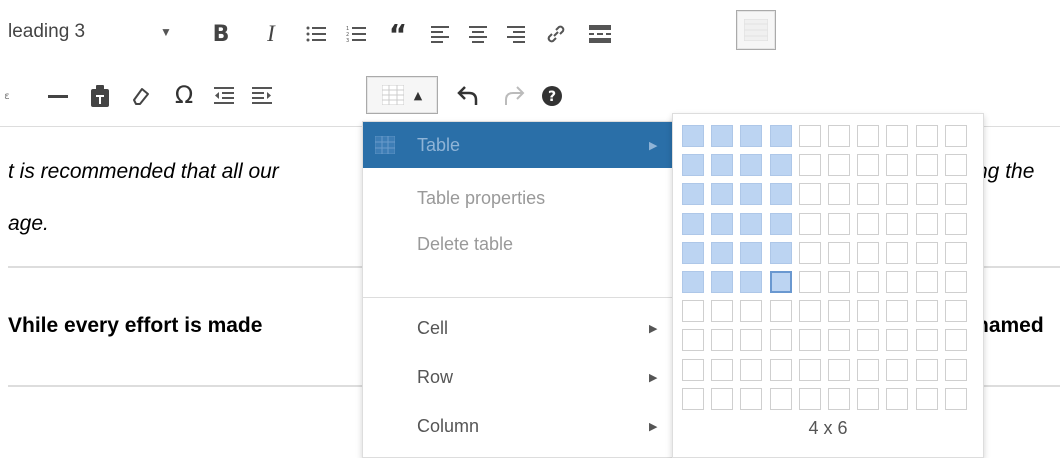  I want to click on menu-item-table: Table ▶, so click(518, 145).